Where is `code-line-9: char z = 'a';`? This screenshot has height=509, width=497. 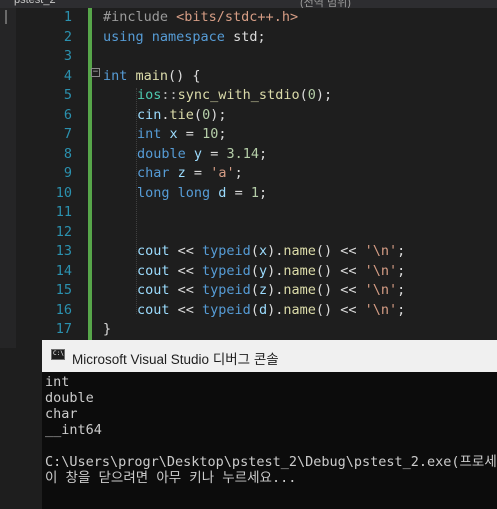 code-line-9: char z = 'a'; is located at coordinates (190, 173).